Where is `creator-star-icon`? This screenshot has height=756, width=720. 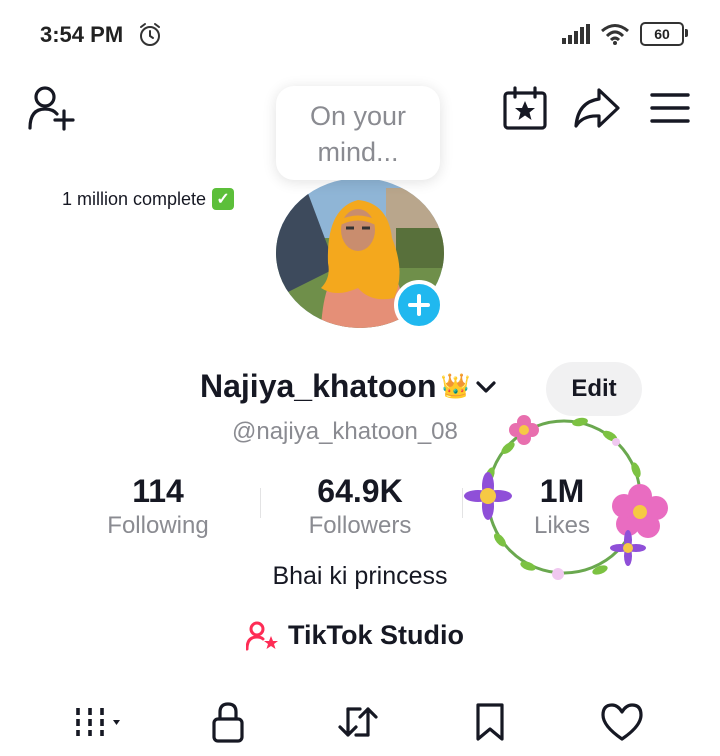 creator-star-icon is located at coordinates (262, 635).